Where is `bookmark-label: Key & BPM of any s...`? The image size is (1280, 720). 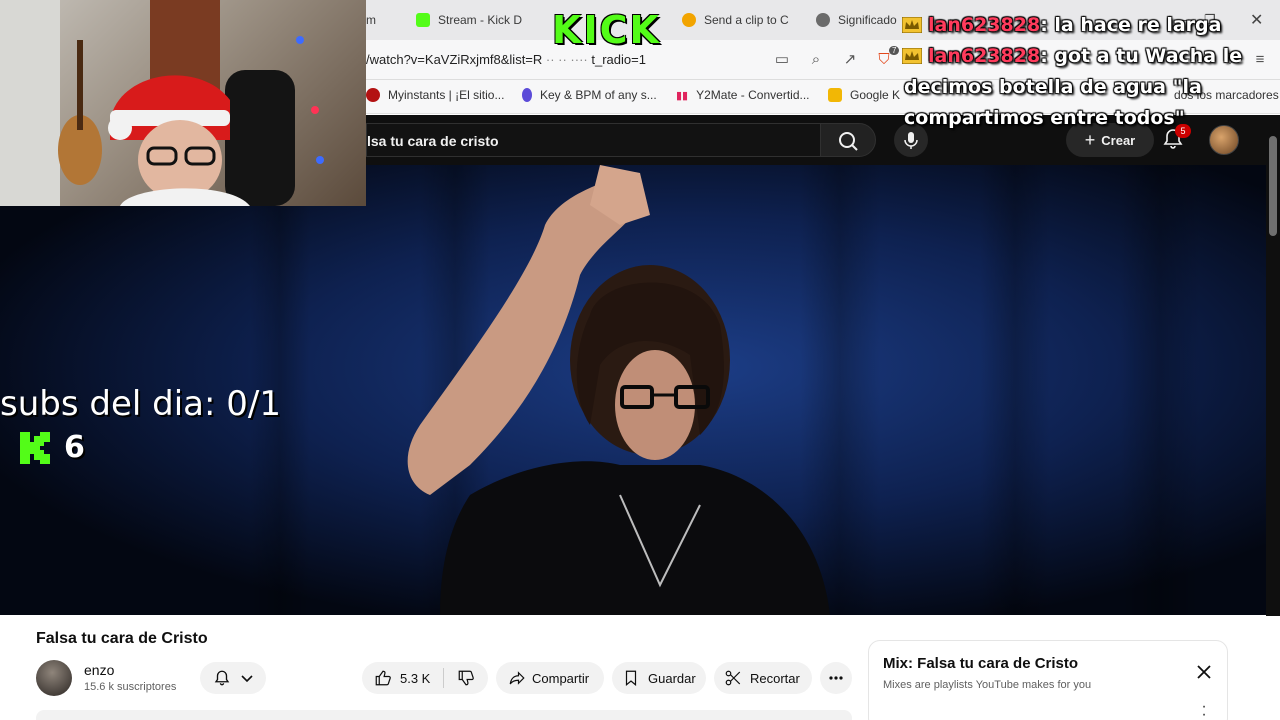 bookmark-label: Key & BPM of any s... is located at coordinates (598, 95).